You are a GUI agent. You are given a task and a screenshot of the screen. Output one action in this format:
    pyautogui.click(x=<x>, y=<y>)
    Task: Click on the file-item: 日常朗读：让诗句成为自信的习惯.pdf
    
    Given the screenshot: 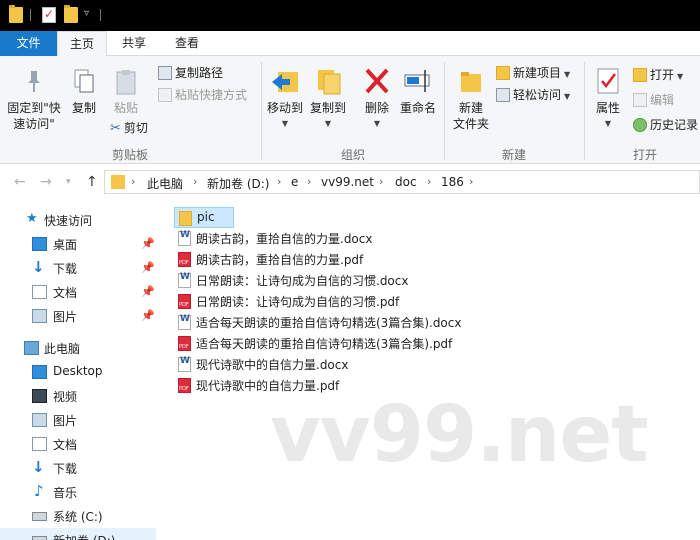 What is the action you would take?
    pyautogui.click(x=334, y=301)
    